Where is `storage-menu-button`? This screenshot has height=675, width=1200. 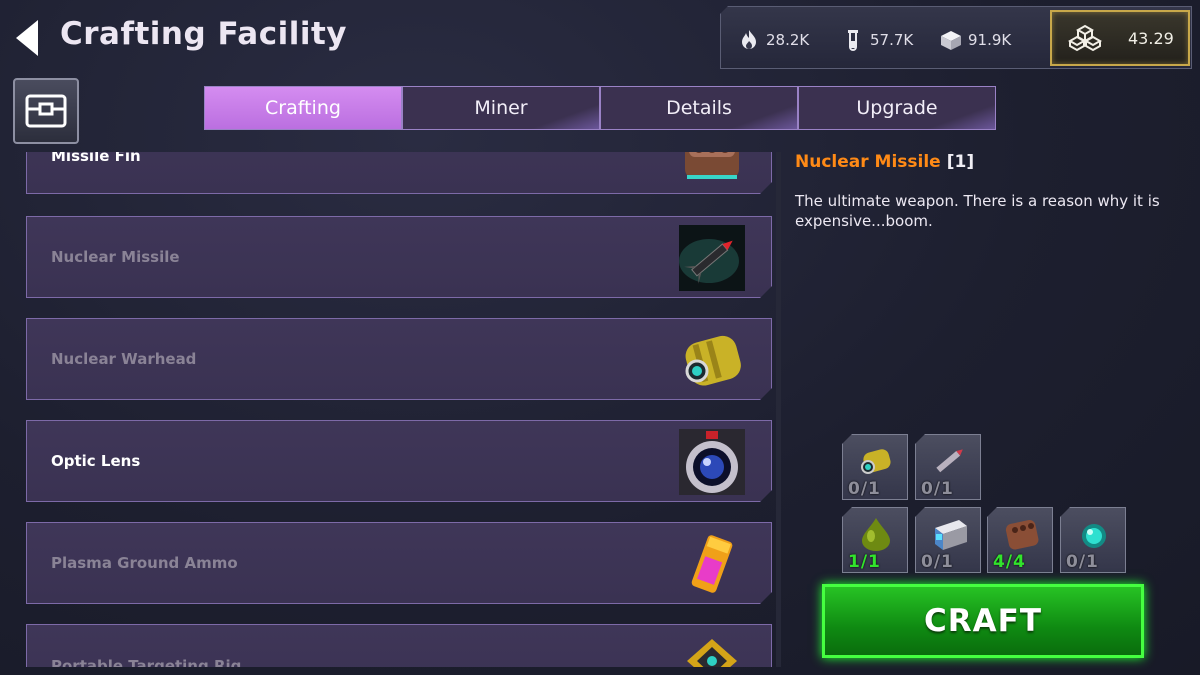 storage-menu-button is located at coordinates (46, 111).